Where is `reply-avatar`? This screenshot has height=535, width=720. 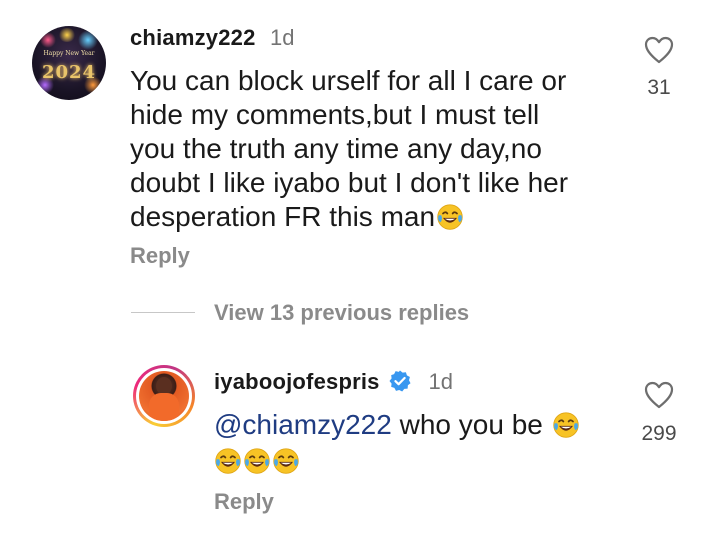 reply-avatar is located at coordinates (164, 396).